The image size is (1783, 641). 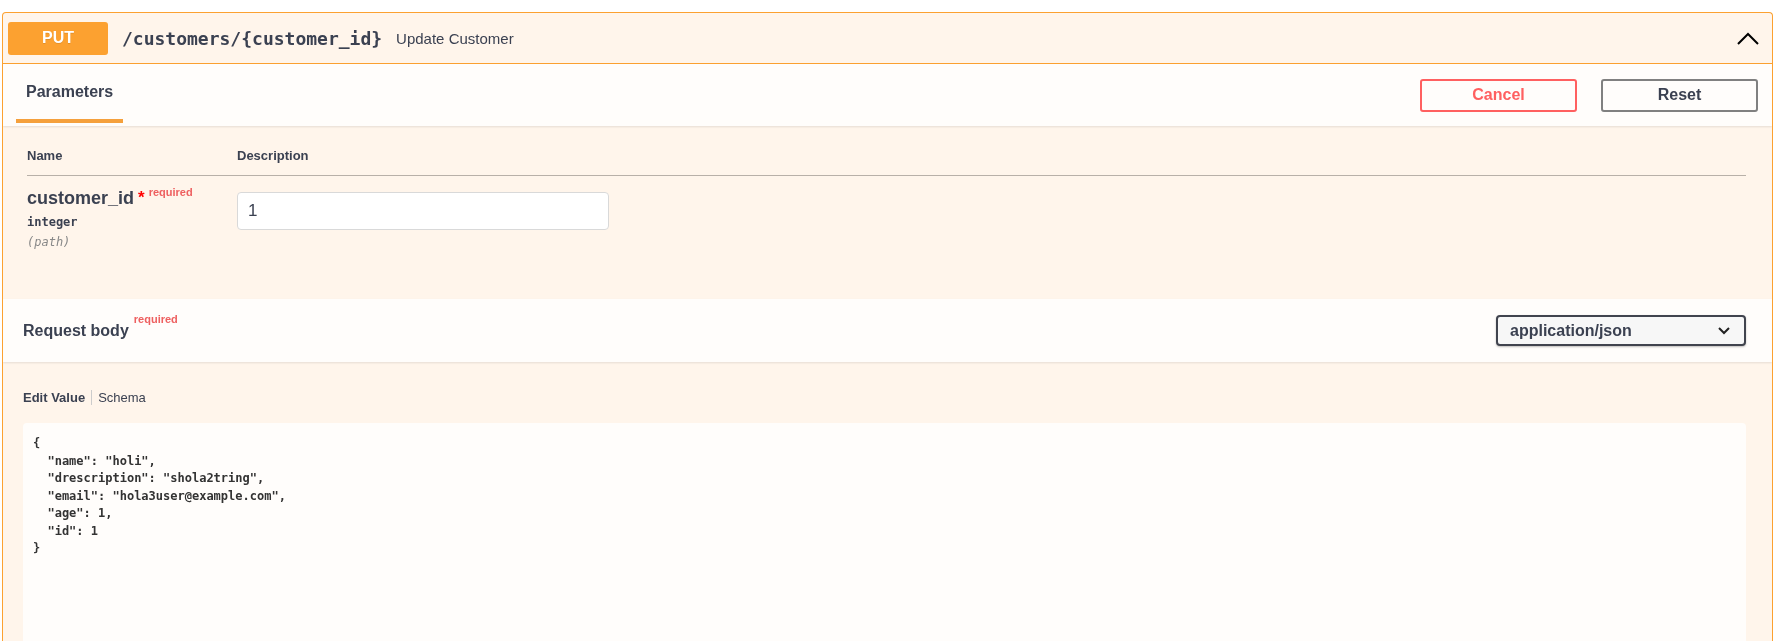 What do you see at coordinates (49, 242) in the screenshot?
I see `parameter-location: (path)` at bounding box center [49, 242].